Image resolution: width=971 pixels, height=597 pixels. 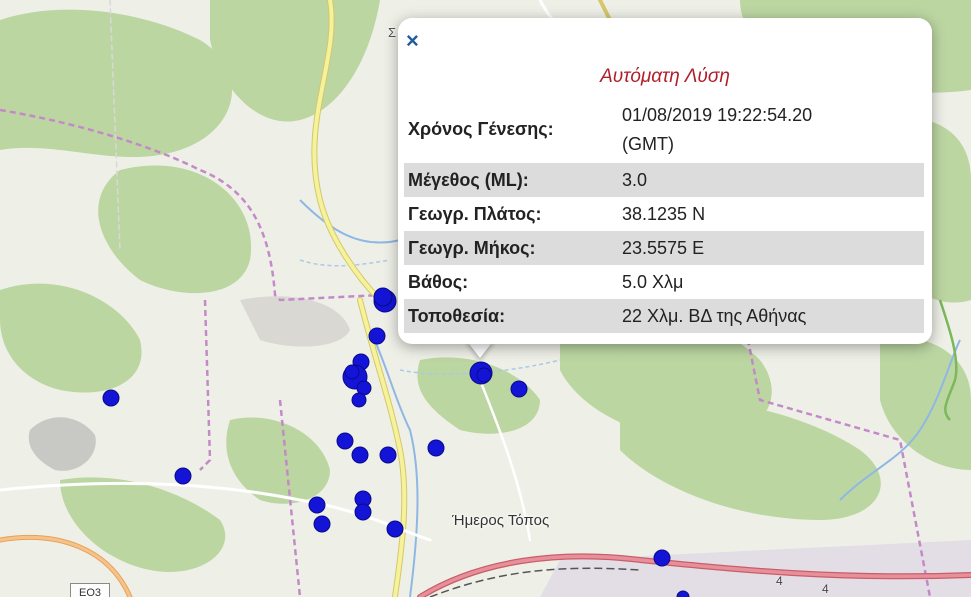 I want to click on info-row-longitude: Γεωγρ. Μήκος: 23.5575 E, so click(x=664, y=248).